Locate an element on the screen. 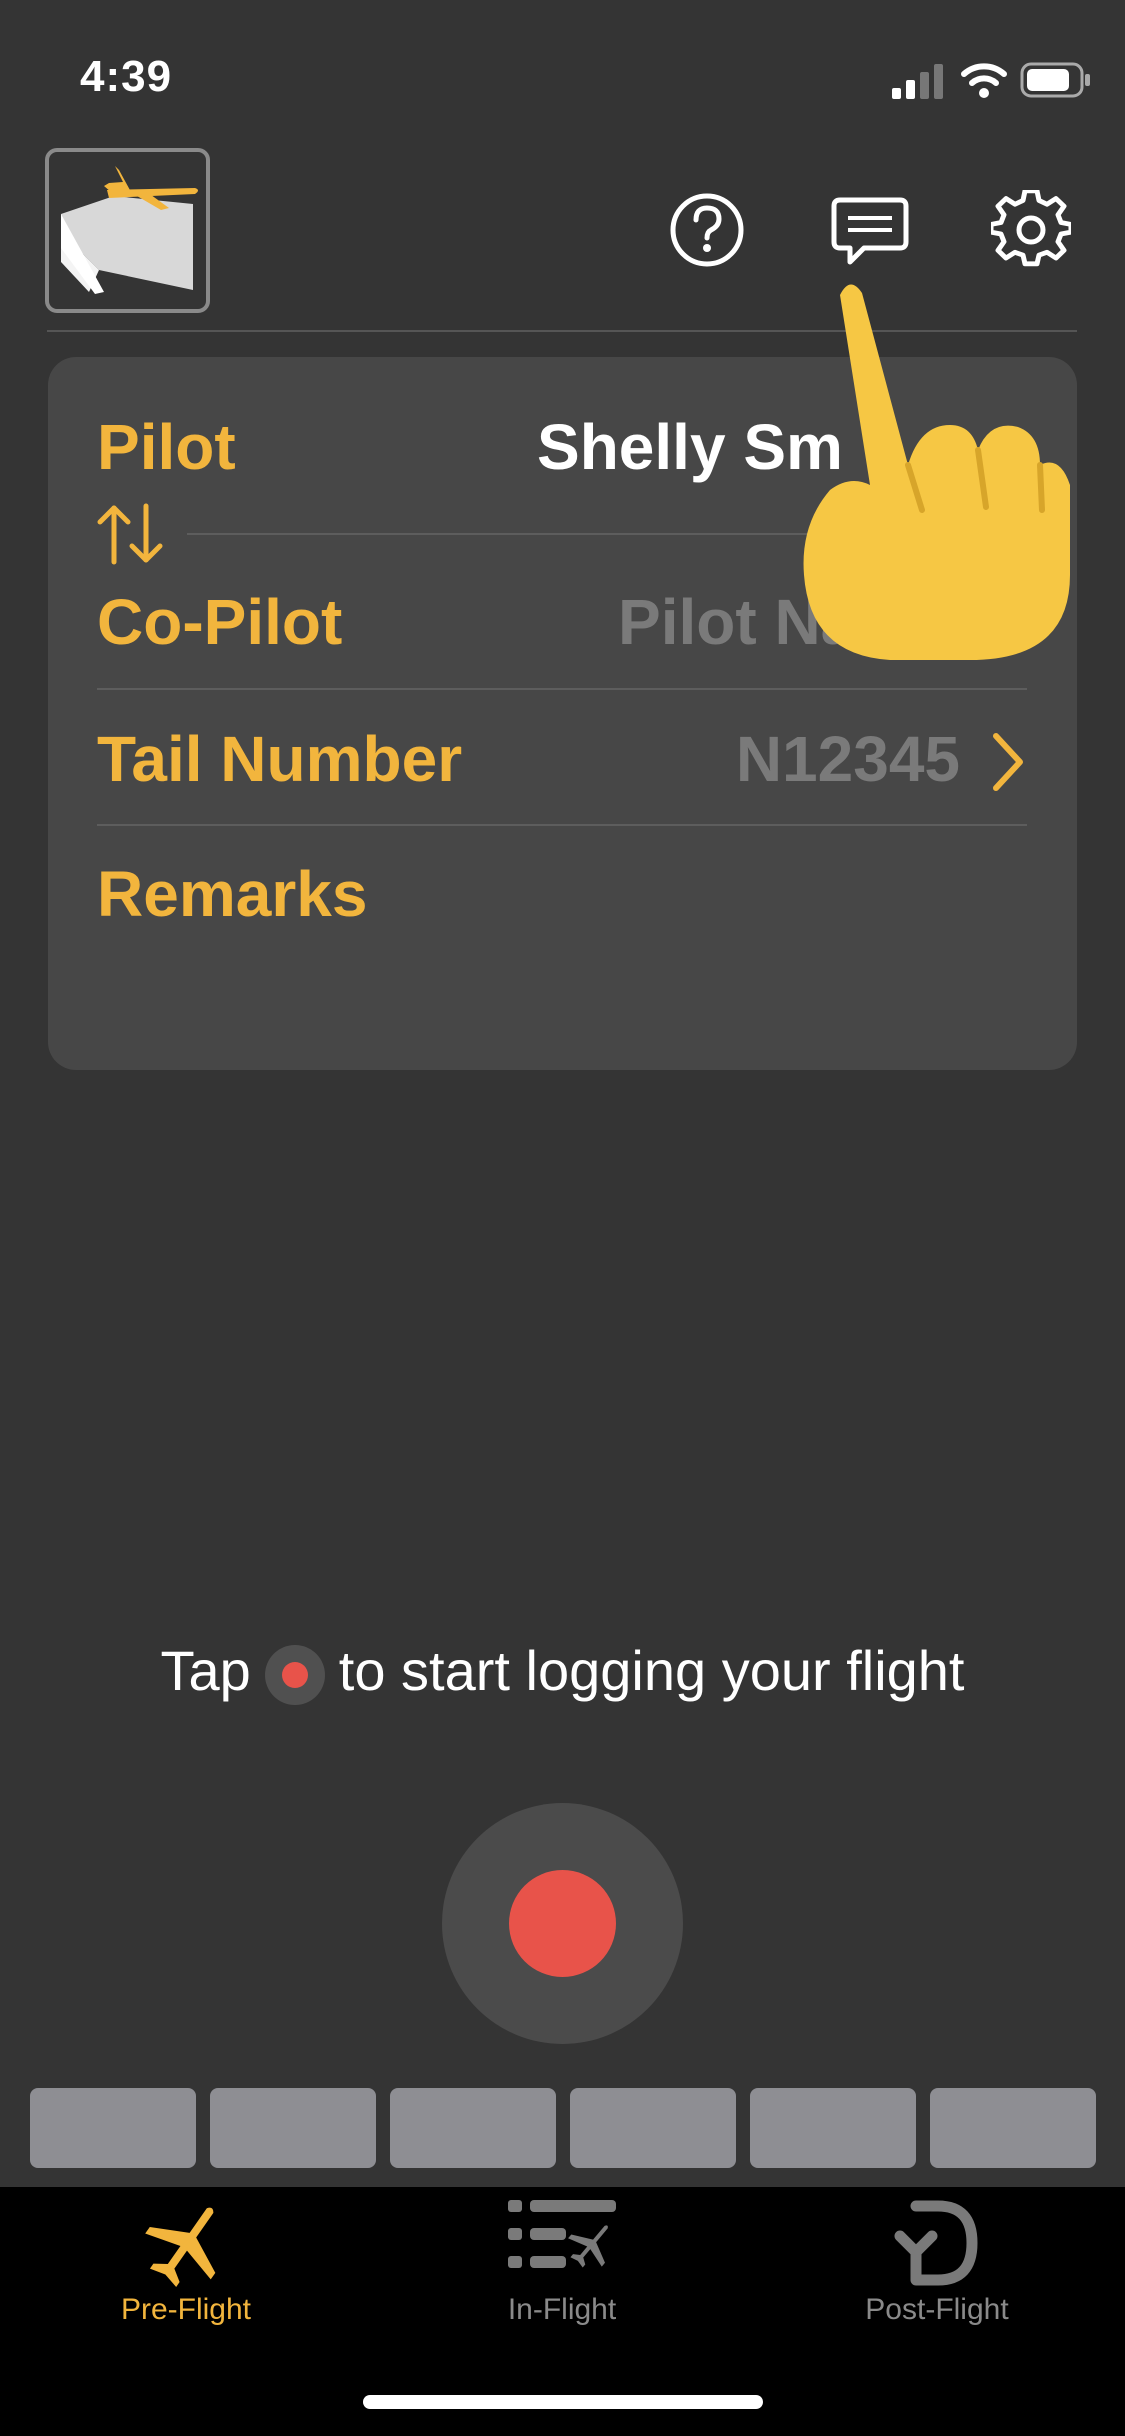  hint-tap-text: Tap is located at coordinates (205, 1670).